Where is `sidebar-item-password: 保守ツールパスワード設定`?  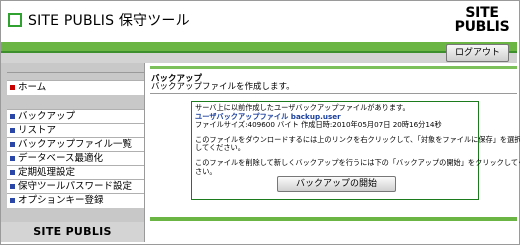
sidebar-item-password: 保守ツールパスワード設定 is located at coordinates (75, 186).